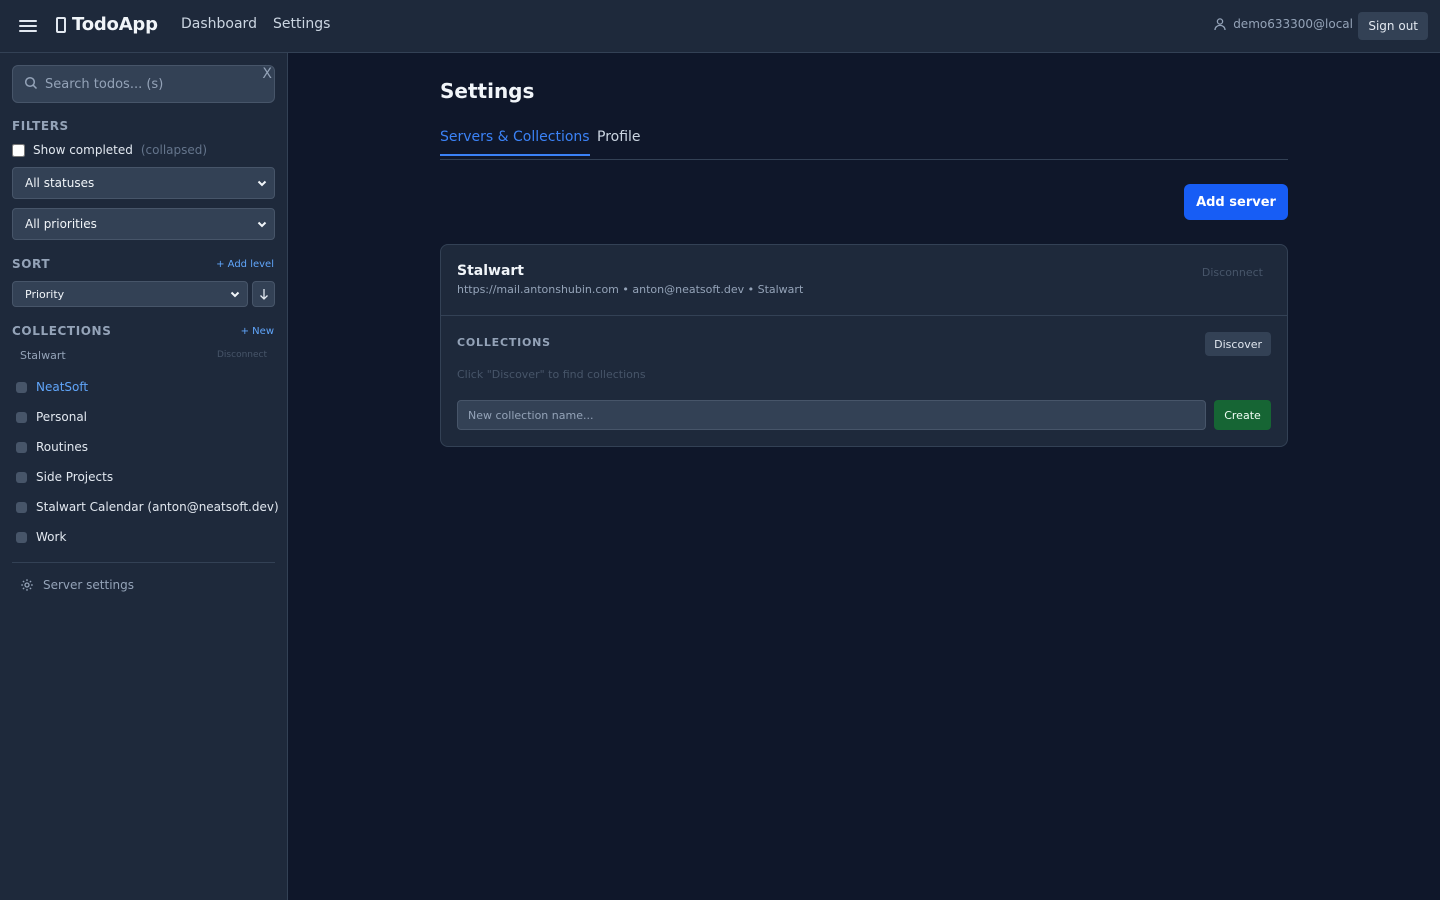 This screenshot has height=900, width=1440. What do you see at coordinates (147, 537) in the screenshot?
I see `collection-item: Work` at bounding box center [147, 537].